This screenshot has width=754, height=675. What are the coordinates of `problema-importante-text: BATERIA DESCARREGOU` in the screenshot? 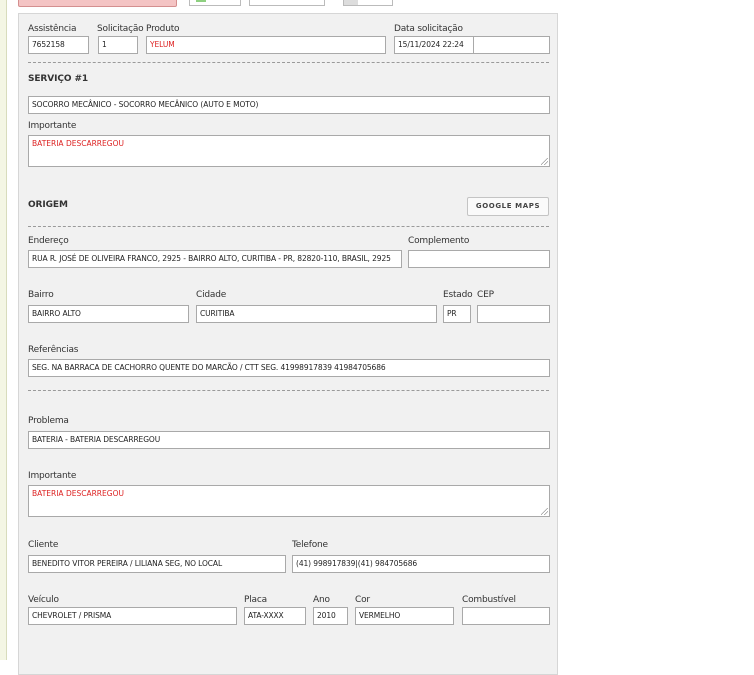 It's located at (78, 493).